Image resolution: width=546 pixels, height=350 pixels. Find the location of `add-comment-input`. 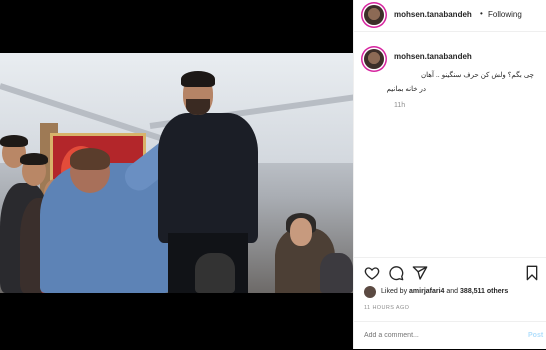

add-comment-input is located at coordinates (439, 335).